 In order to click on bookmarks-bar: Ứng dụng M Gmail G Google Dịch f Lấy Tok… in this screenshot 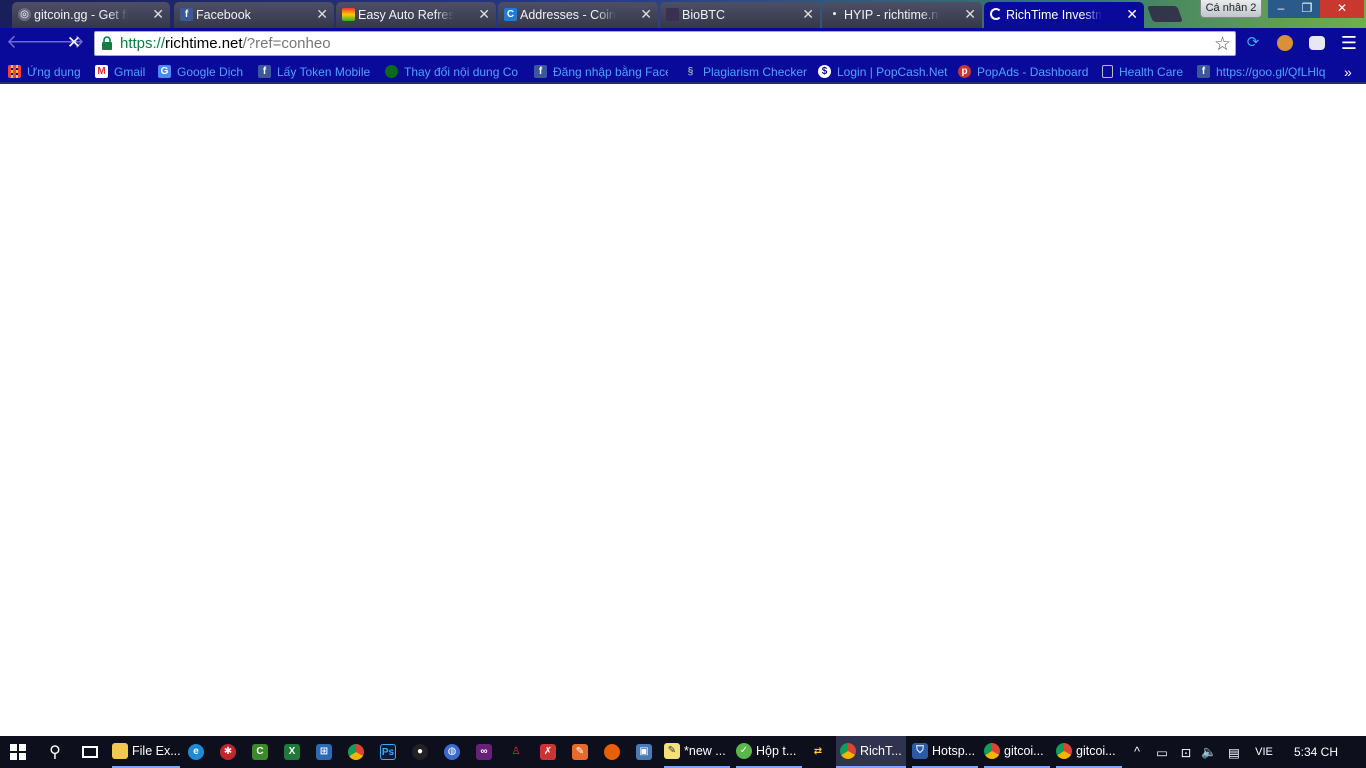, I will do `click(683, 71)`.